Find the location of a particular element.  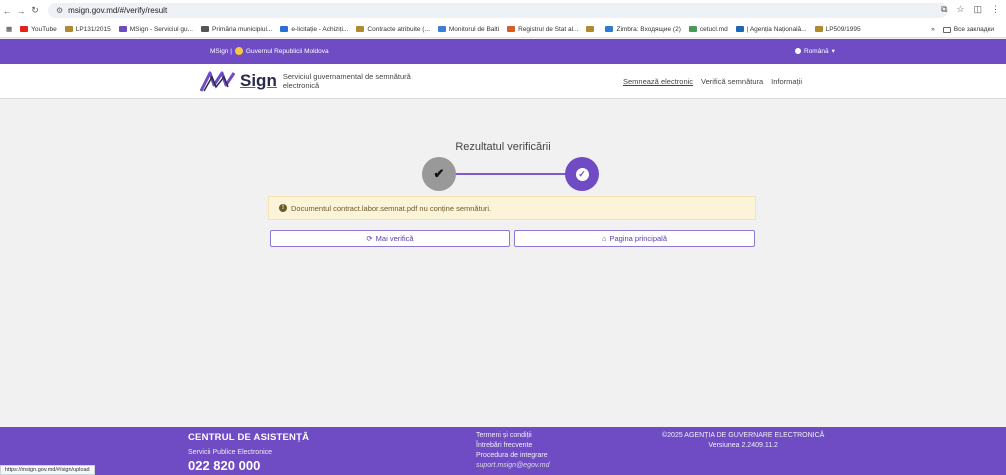

bookmark-label: Zimbra: Входящие (2) is located at coordinates (648, 29).